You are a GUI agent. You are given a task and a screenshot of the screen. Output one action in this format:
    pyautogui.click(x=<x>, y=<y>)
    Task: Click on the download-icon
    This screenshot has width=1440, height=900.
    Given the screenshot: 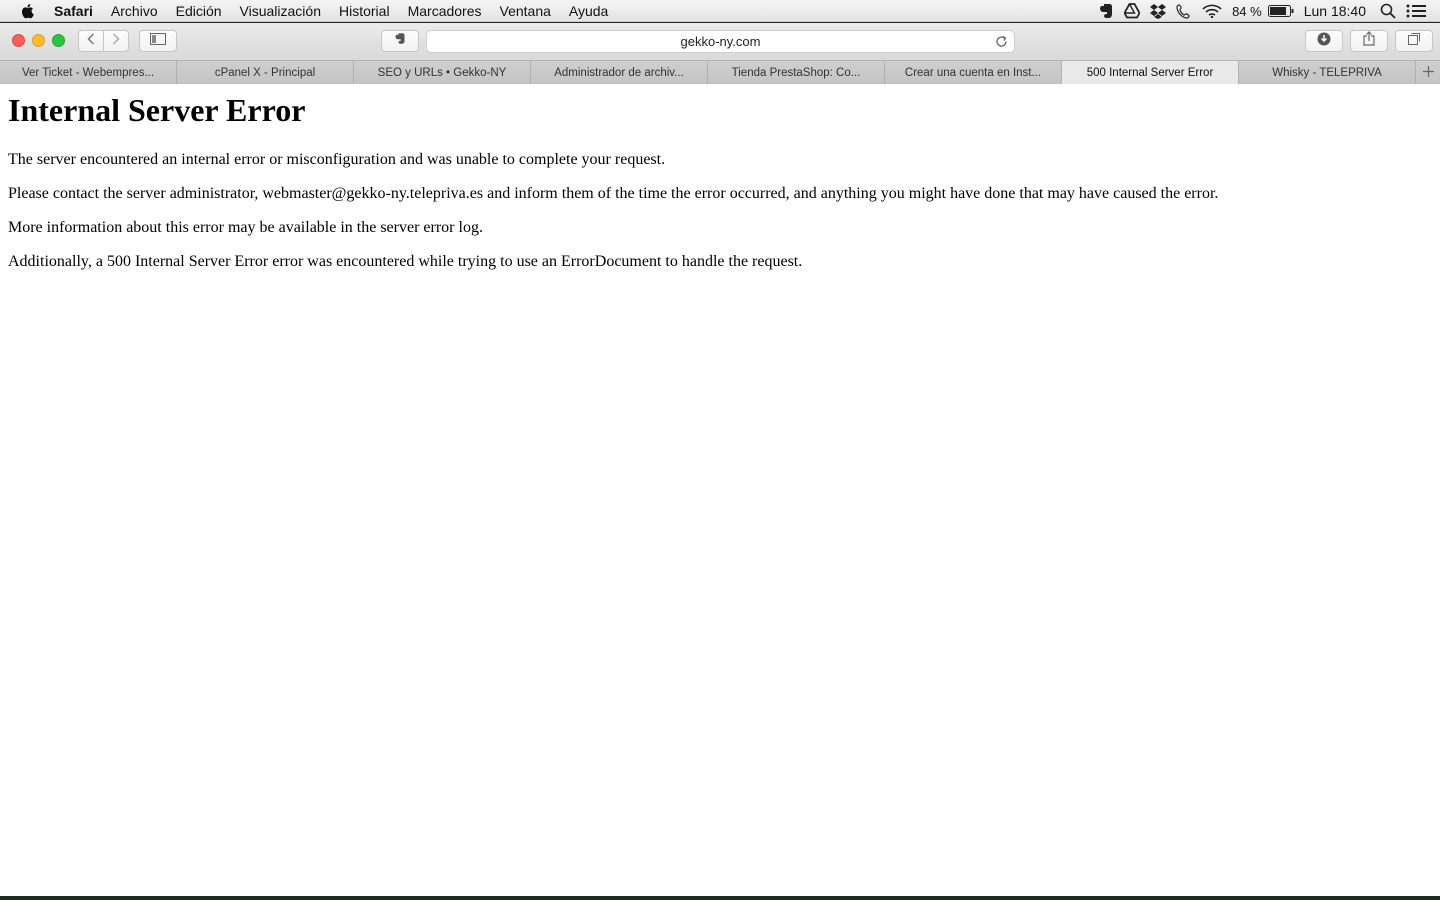 What is the action you would take?
    pyautogui.click(x=1324, y=41)
    